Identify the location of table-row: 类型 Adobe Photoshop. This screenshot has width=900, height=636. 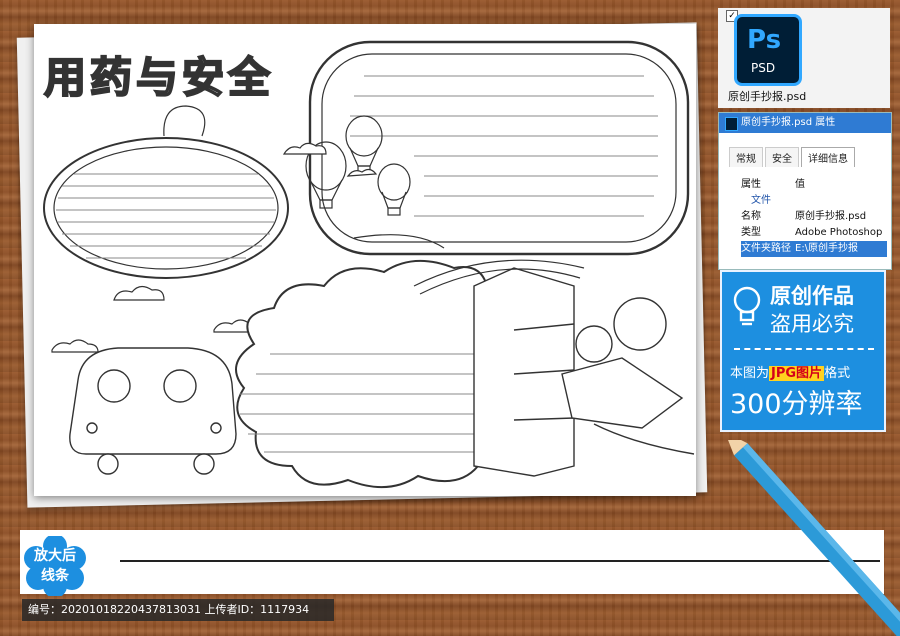
(814, 233).